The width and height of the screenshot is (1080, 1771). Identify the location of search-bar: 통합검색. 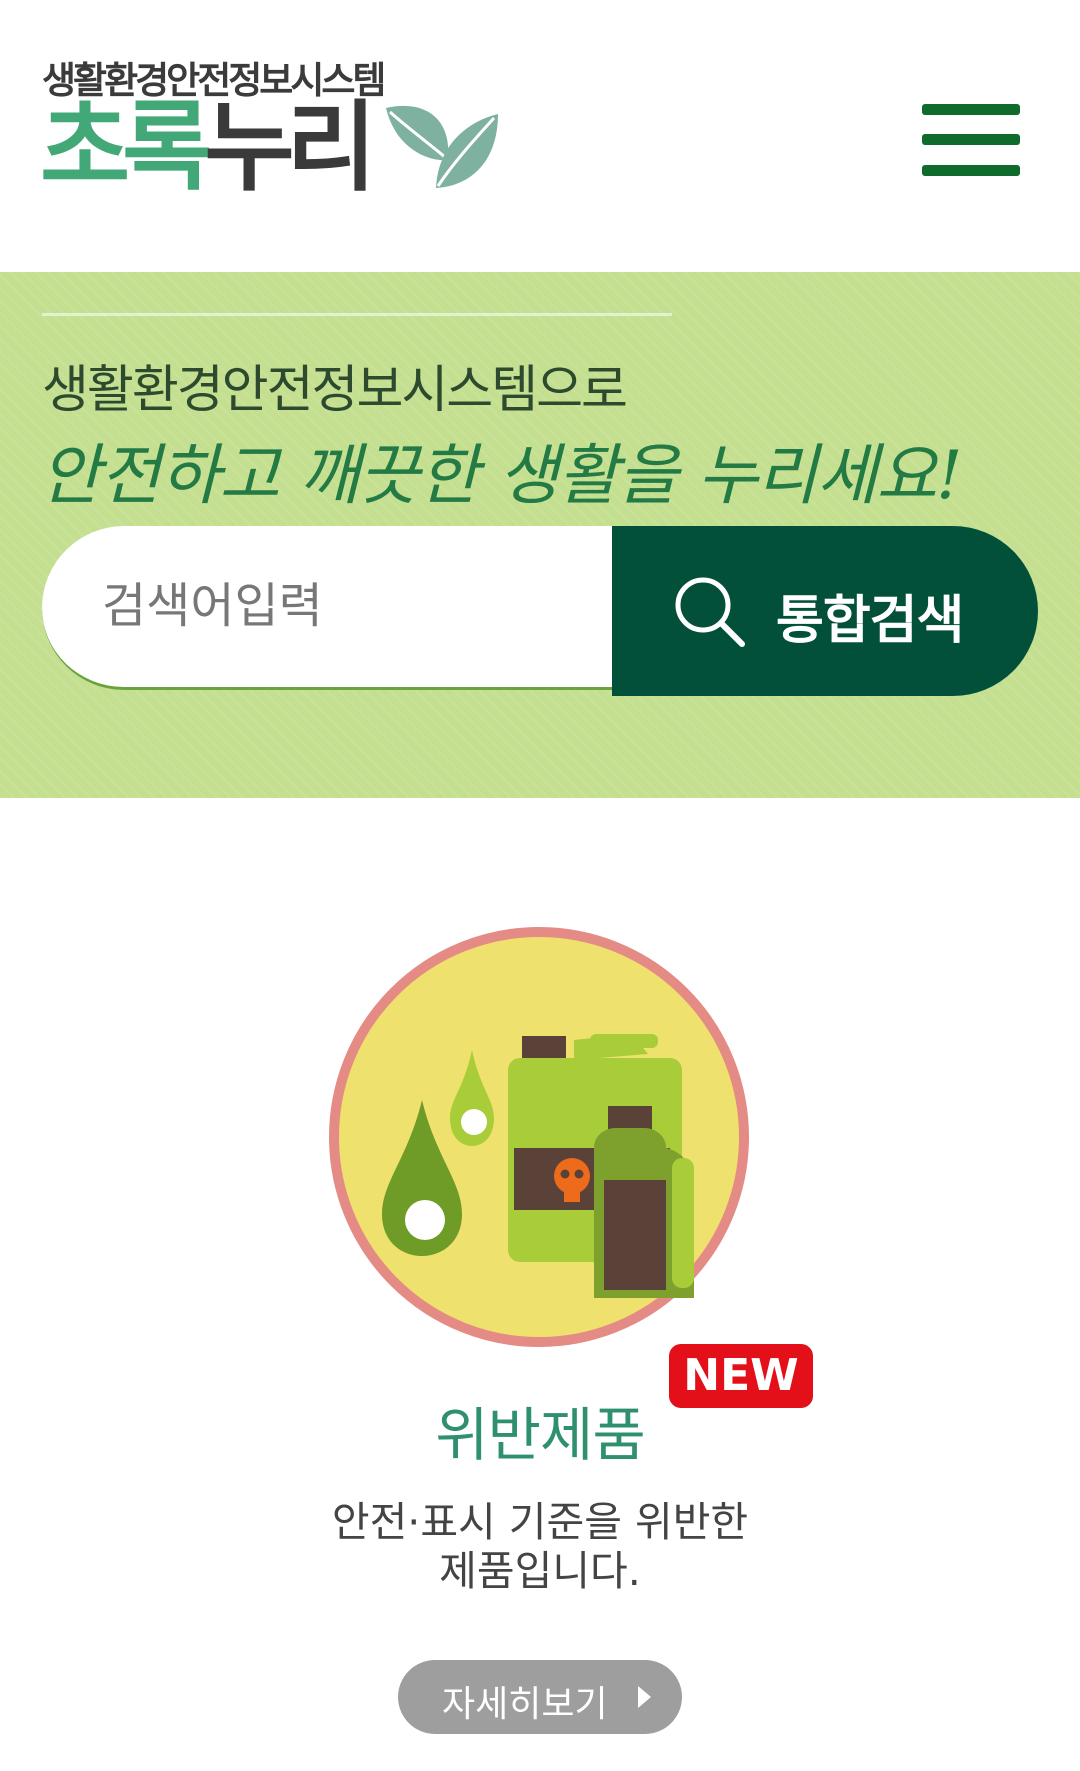
(540, 611).